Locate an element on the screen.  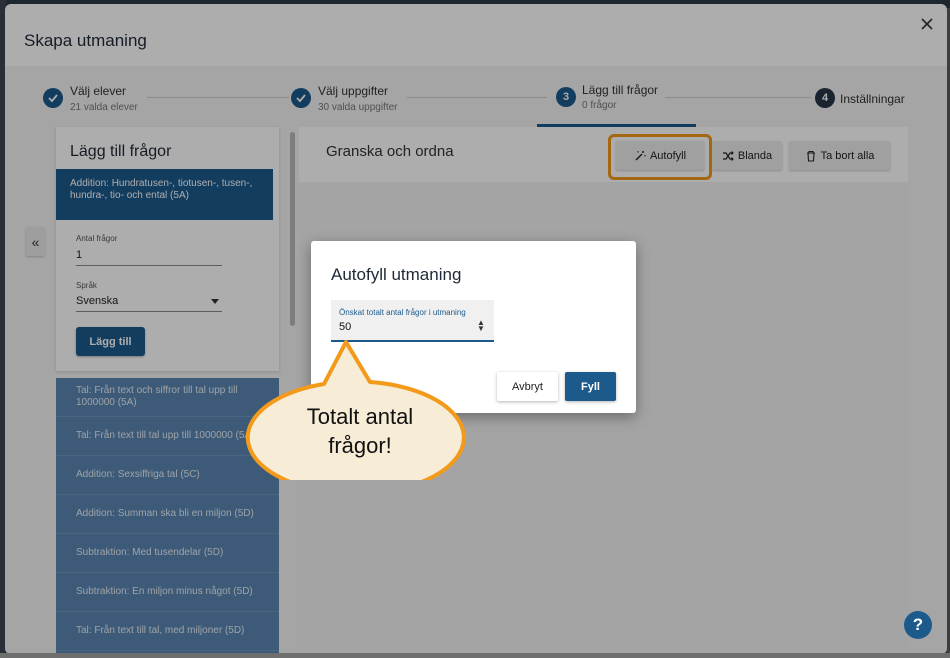
question-count-input: 50 is located at coordinates (345, 327).